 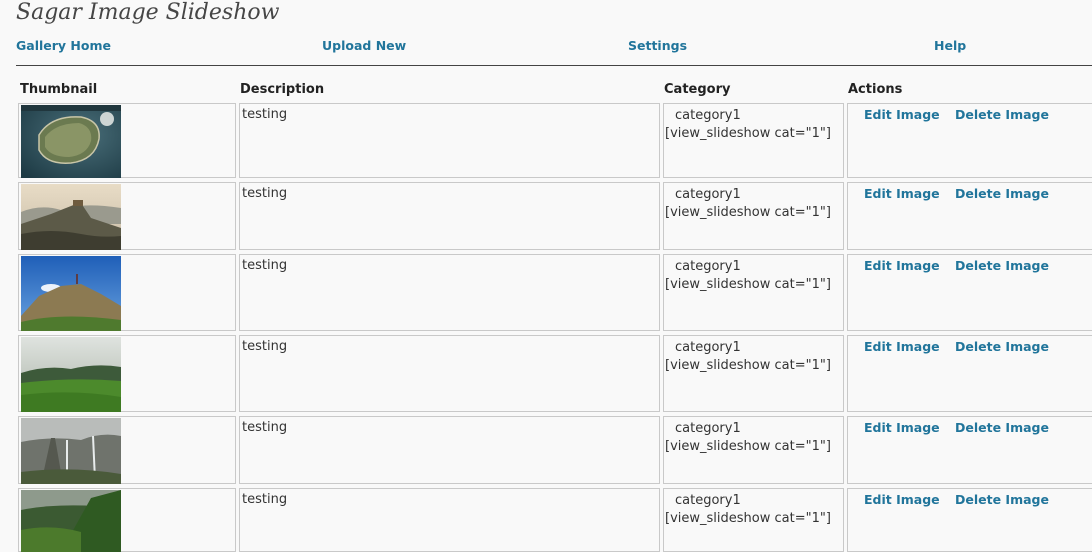 What do you see at coordinates (657, 45) in the screenshot?
I see `nav-settings-link: Settings` at bounding box center [657, 45].